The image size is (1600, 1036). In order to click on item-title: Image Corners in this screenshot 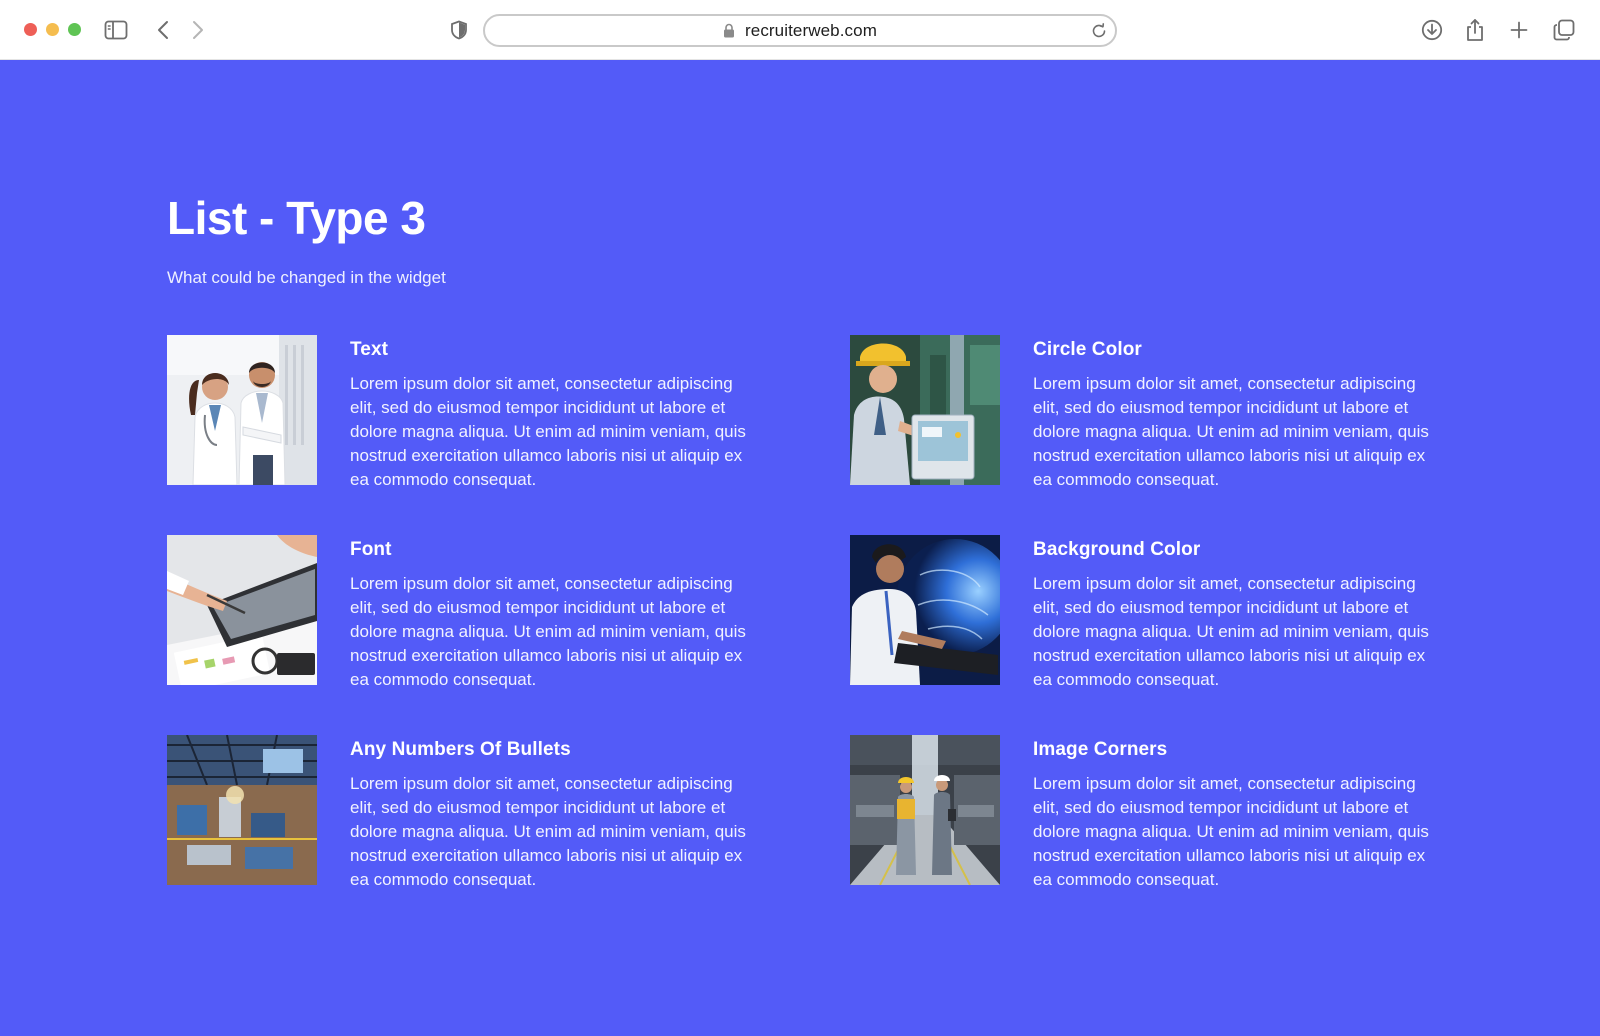, I will do `click(1100, 749)`.